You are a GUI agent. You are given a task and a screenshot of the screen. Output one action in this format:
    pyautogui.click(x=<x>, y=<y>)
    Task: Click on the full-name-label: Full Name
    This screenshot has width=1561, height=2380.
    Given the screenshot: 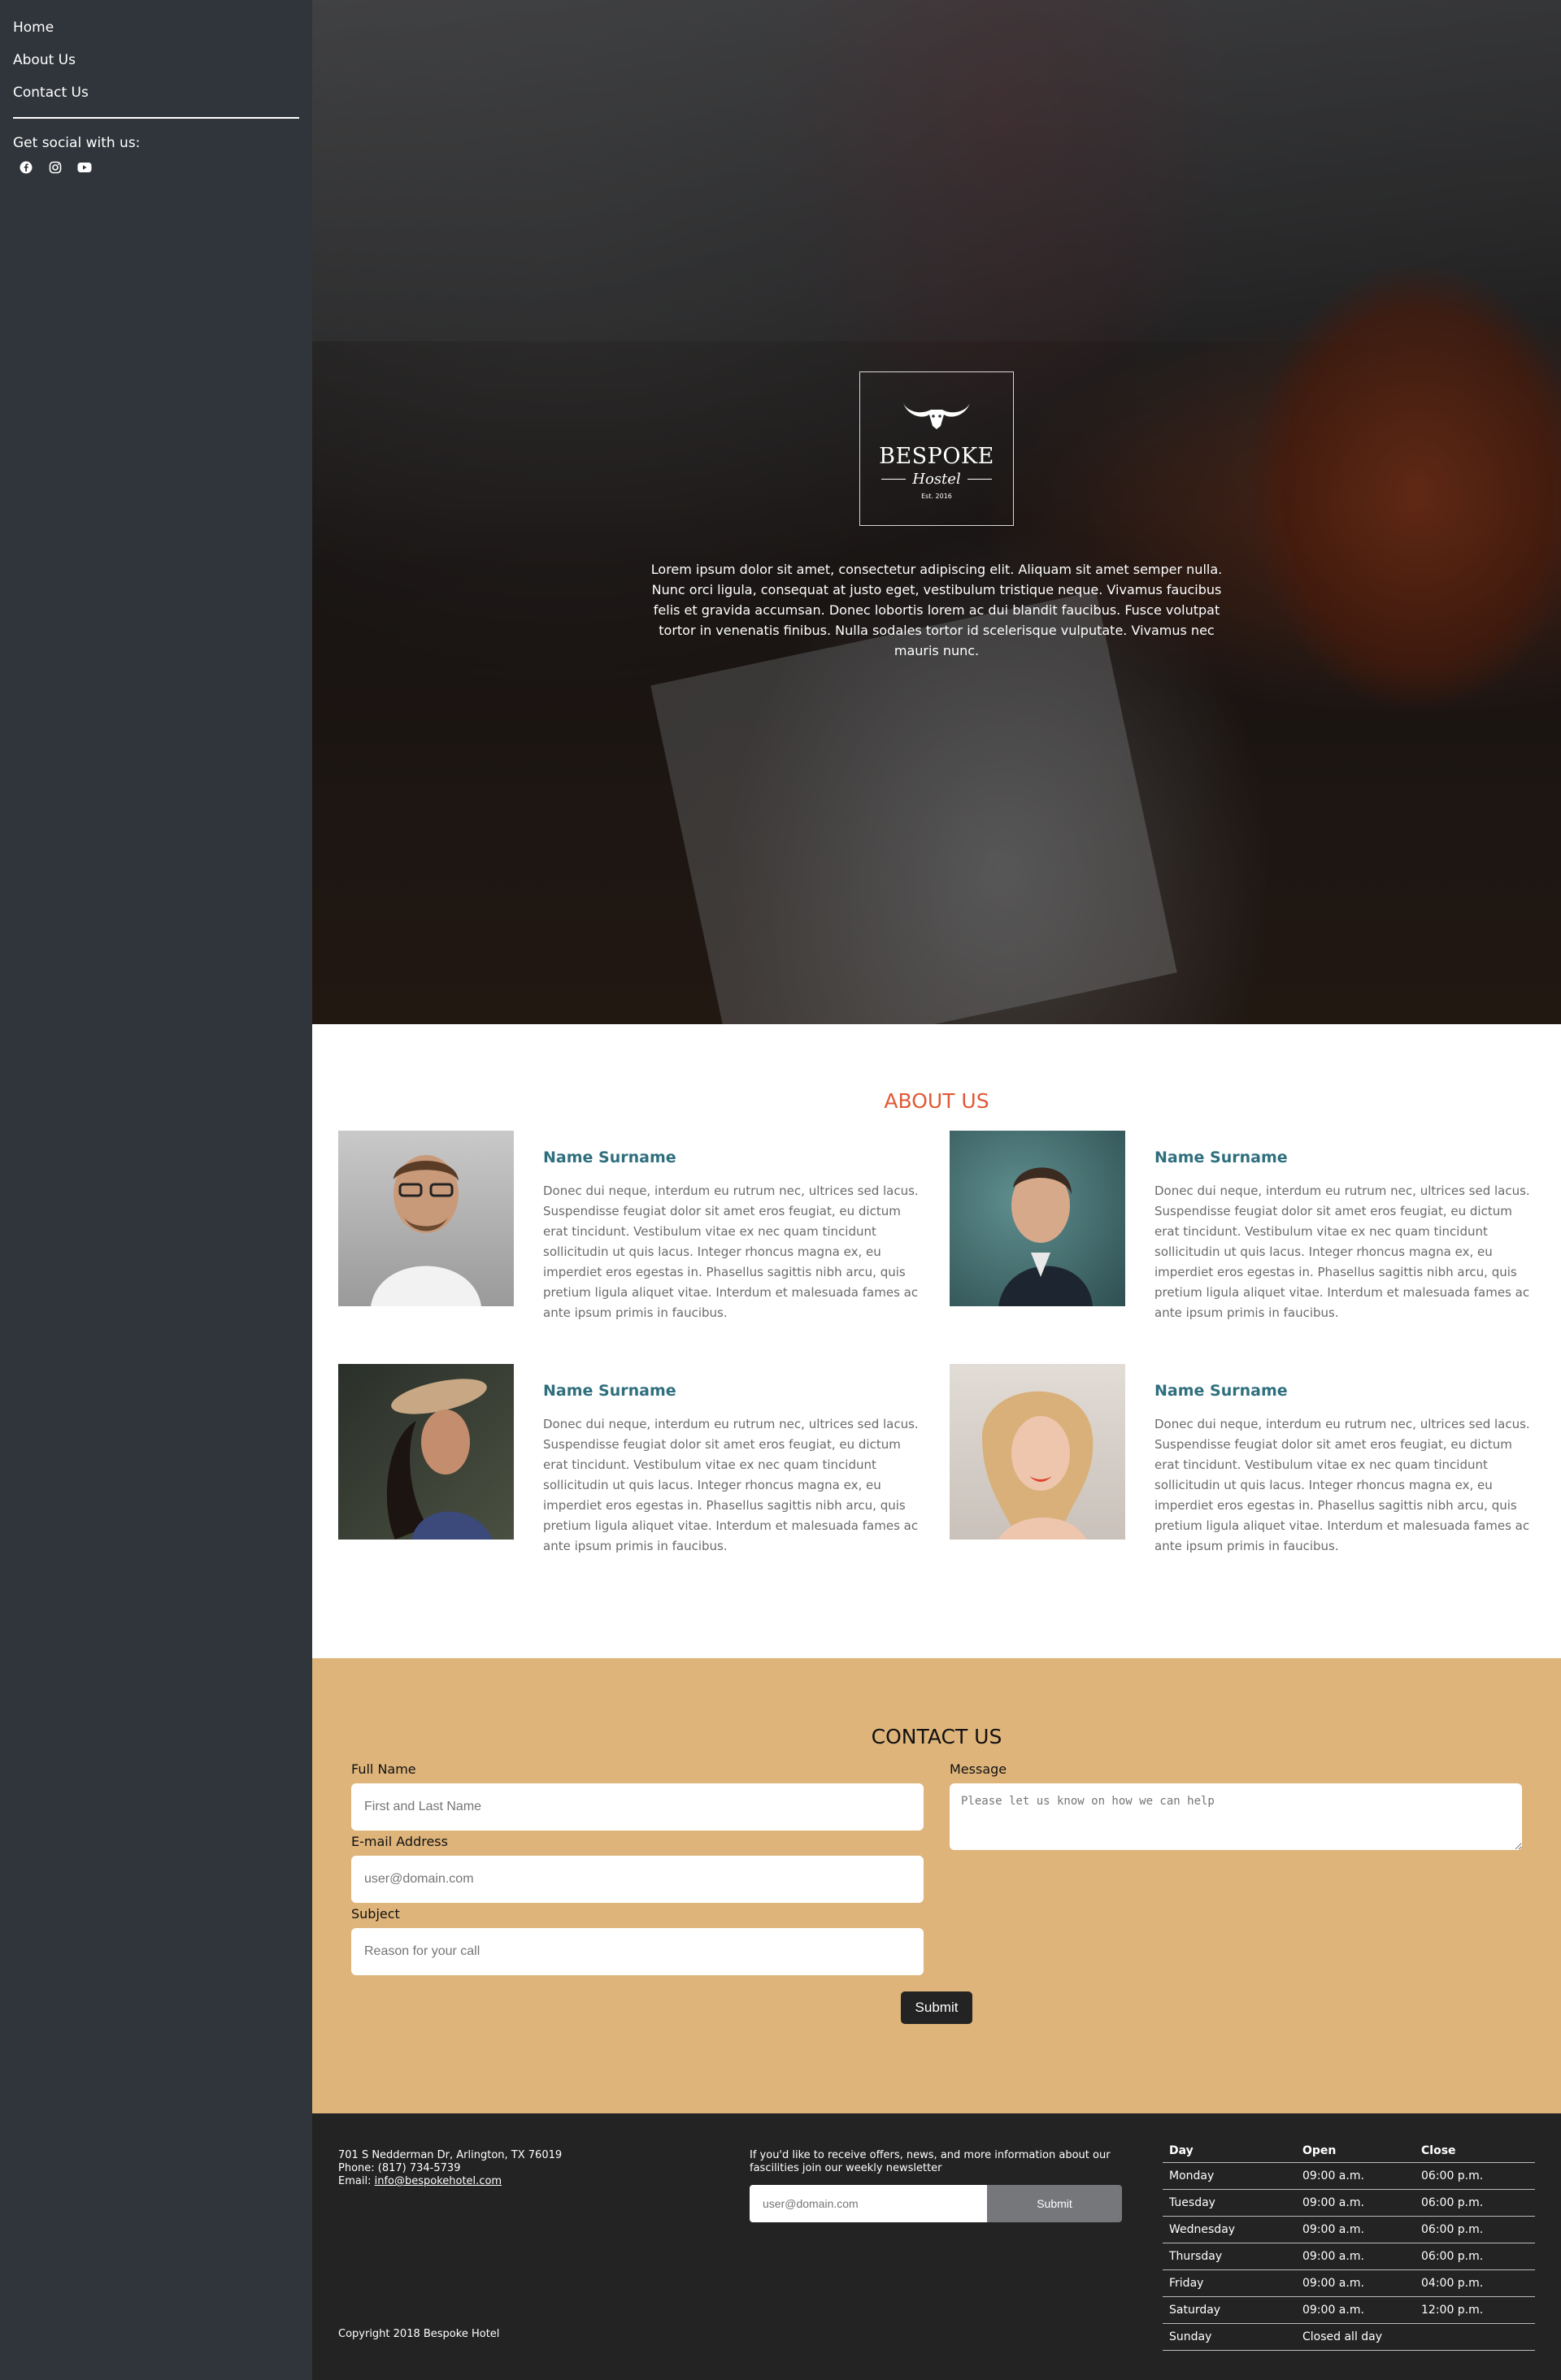 What is the action you would take?
    pyautogui.click(x=383, y=1769)
    